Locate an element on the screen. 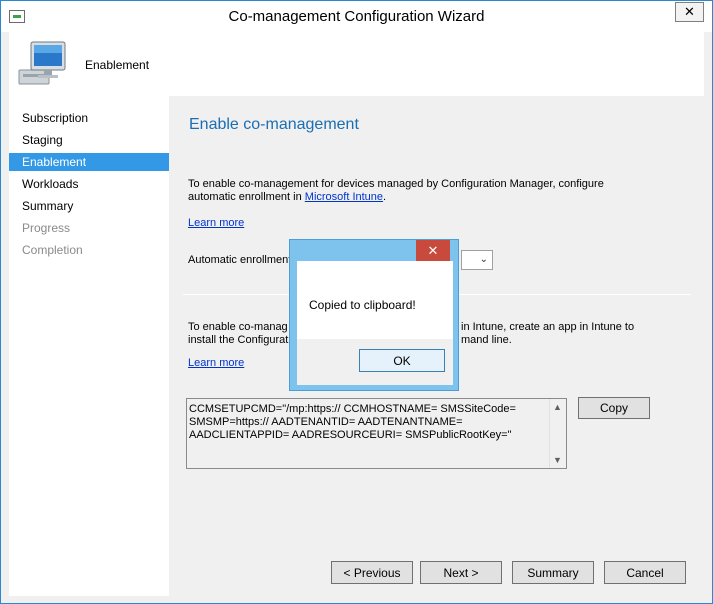 This screenshot has width=713, height=604. microsoft-intune-link: Microsoft Intune is located at coordinates (344, 197).